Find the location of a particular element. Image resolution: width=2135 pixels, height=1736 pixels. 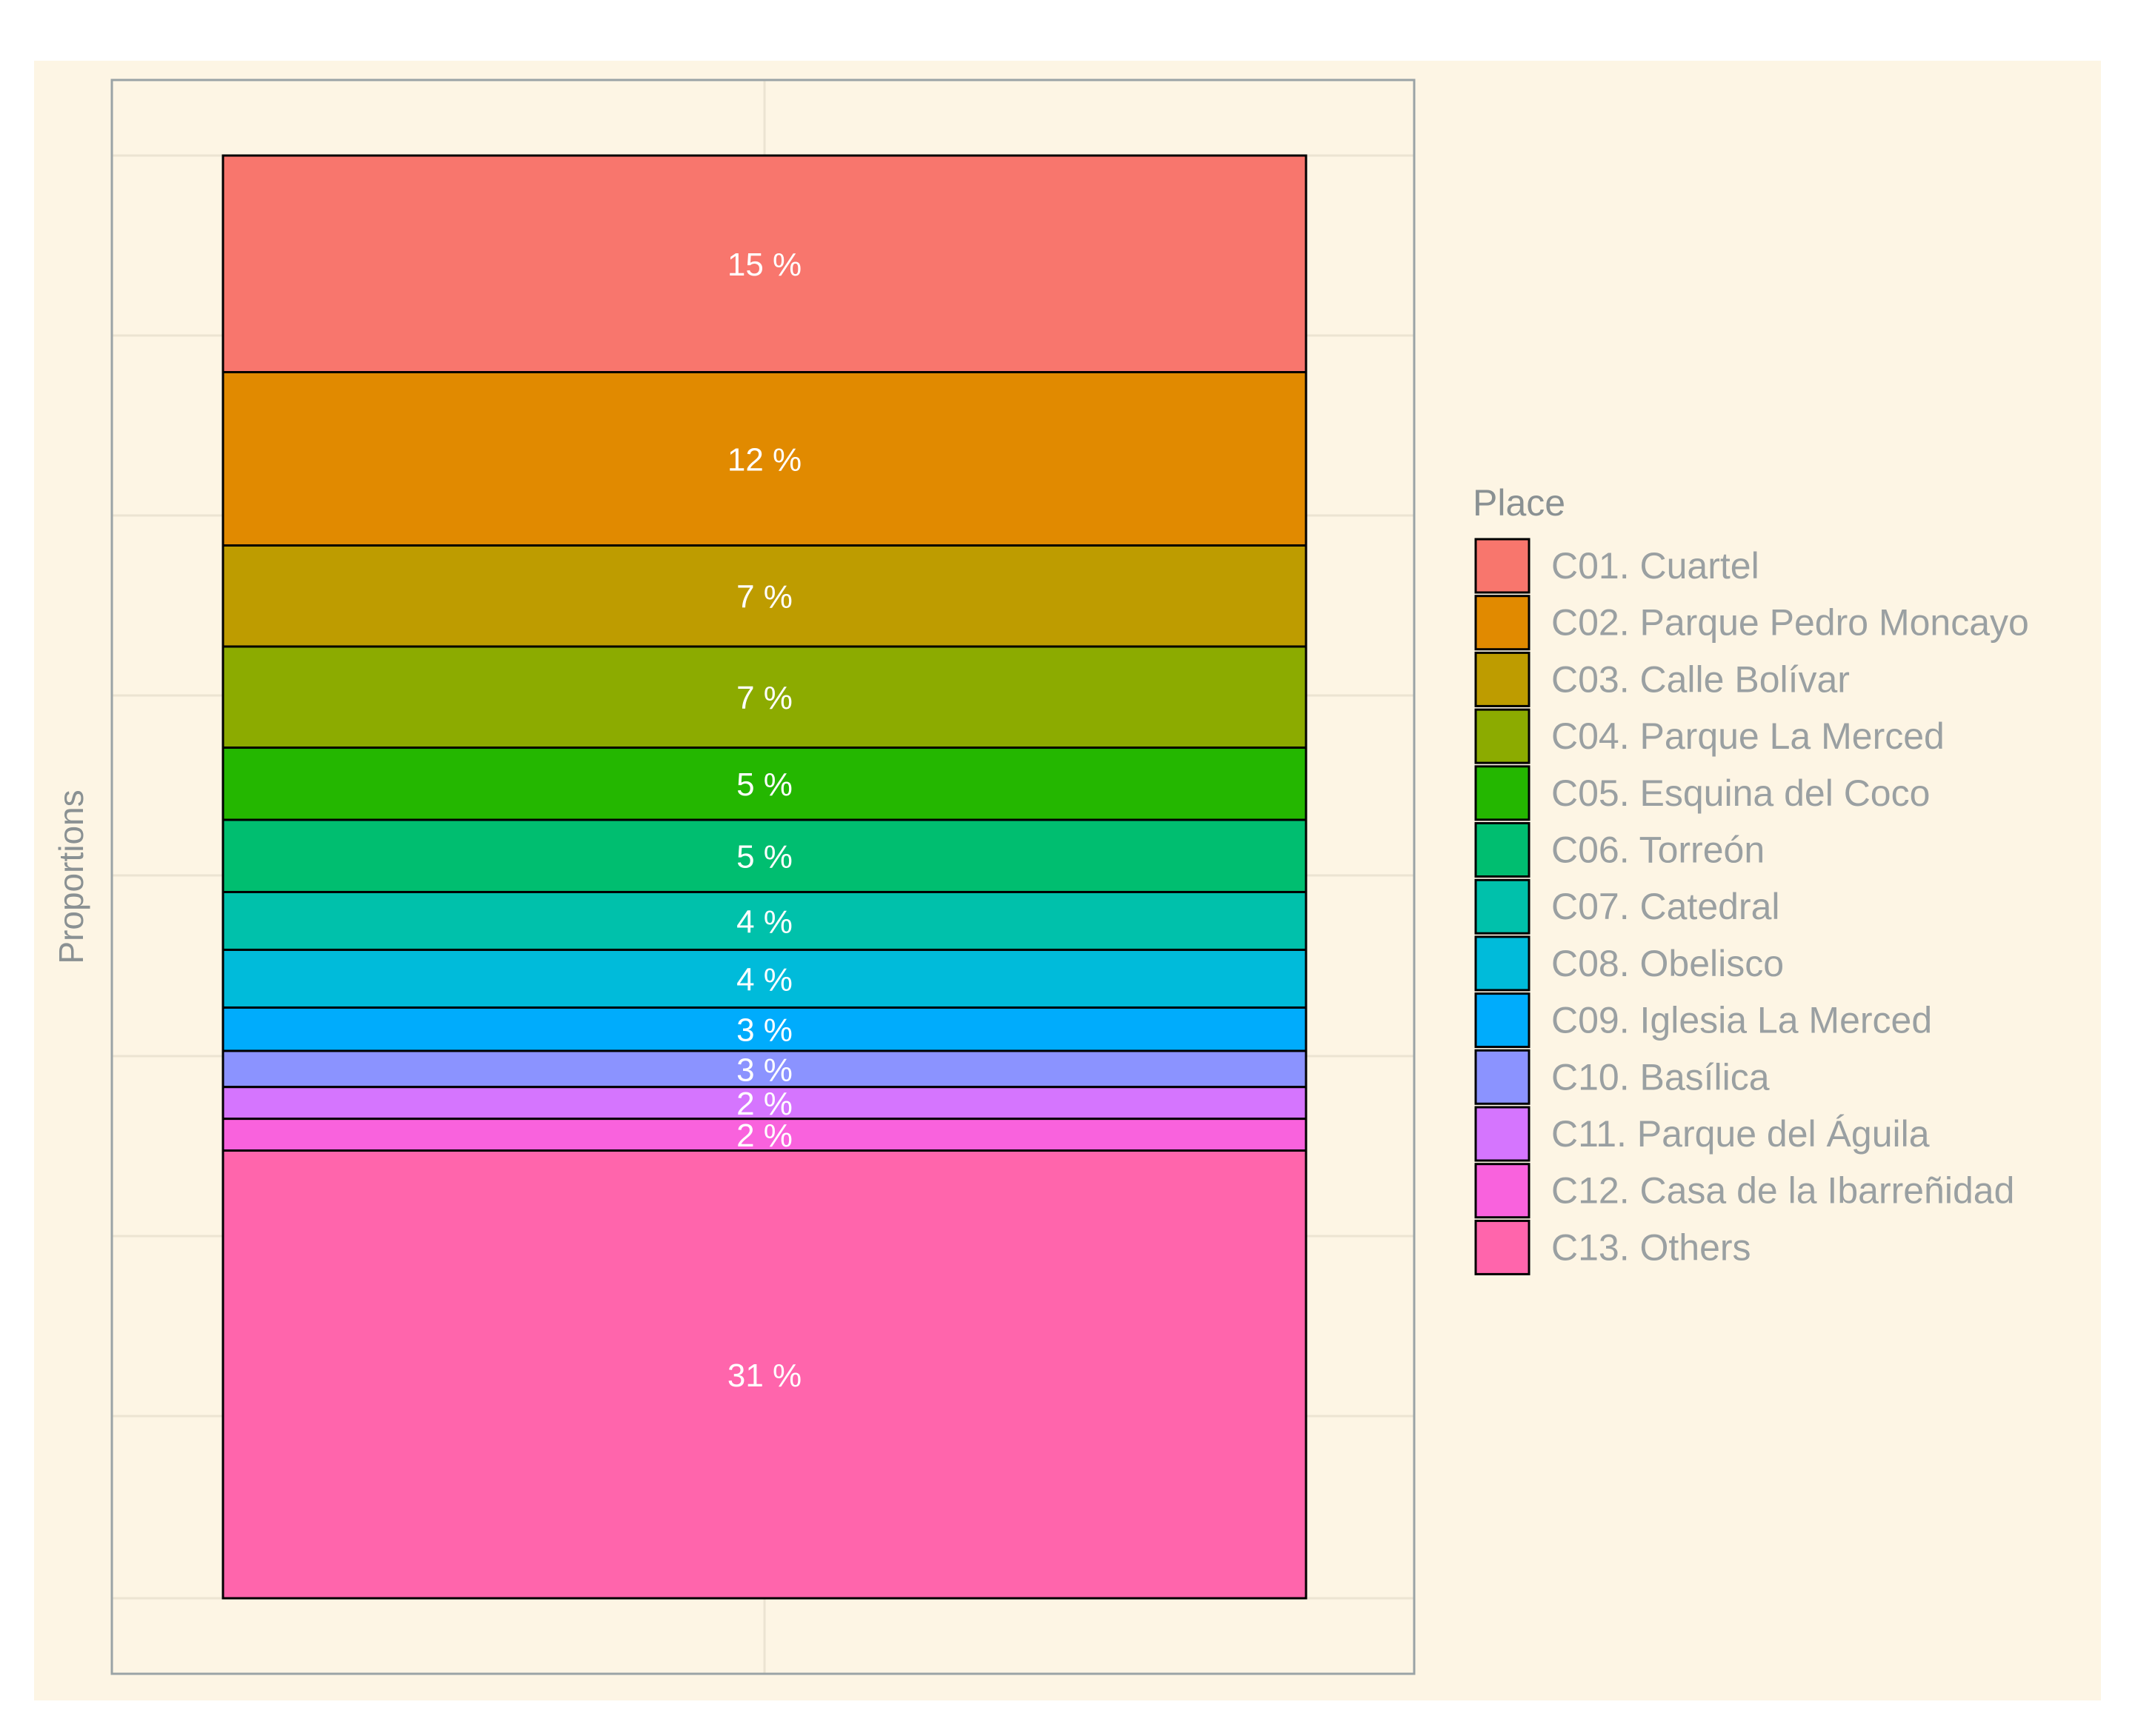

data-label-6: 5 % is located at coordinates (764, 857).